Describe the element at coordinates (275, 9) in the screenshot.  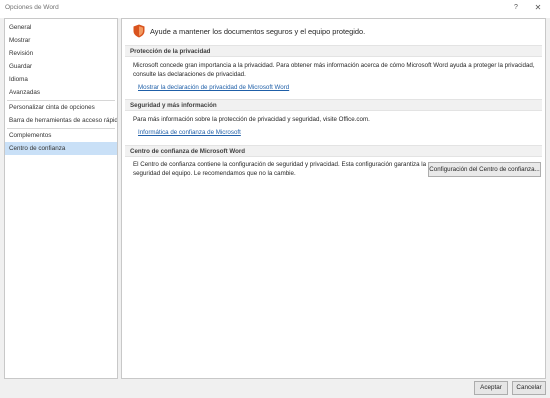
I see `title-bar: Opciones de Word ? ✕` at that location.